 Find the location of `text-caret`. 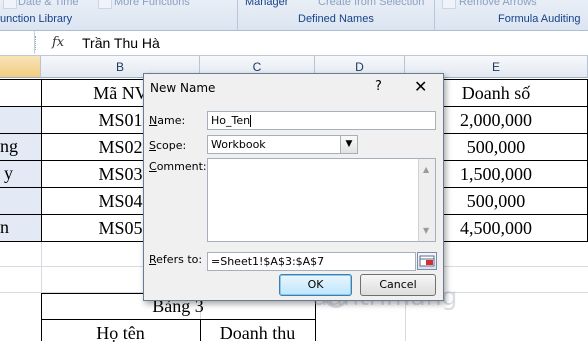

text-caret is located at coordinates (251, 121).